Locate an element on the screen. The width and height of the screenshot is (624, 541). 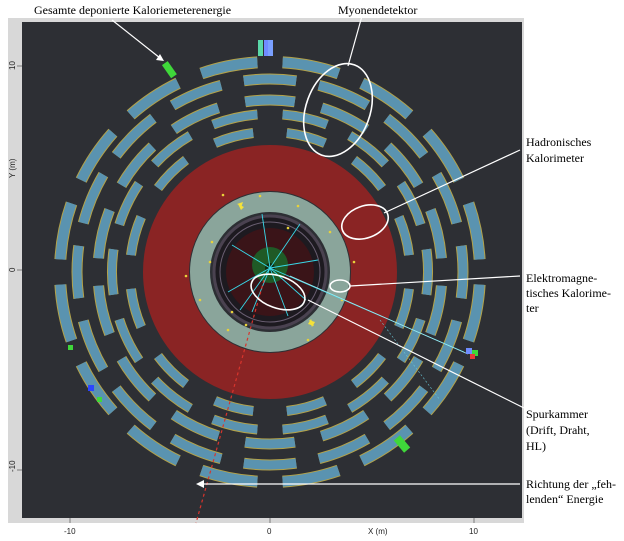
label-em-calorimeter: Elektromagne- tisches Kalorime- ter is located at coordinates (570, 293).